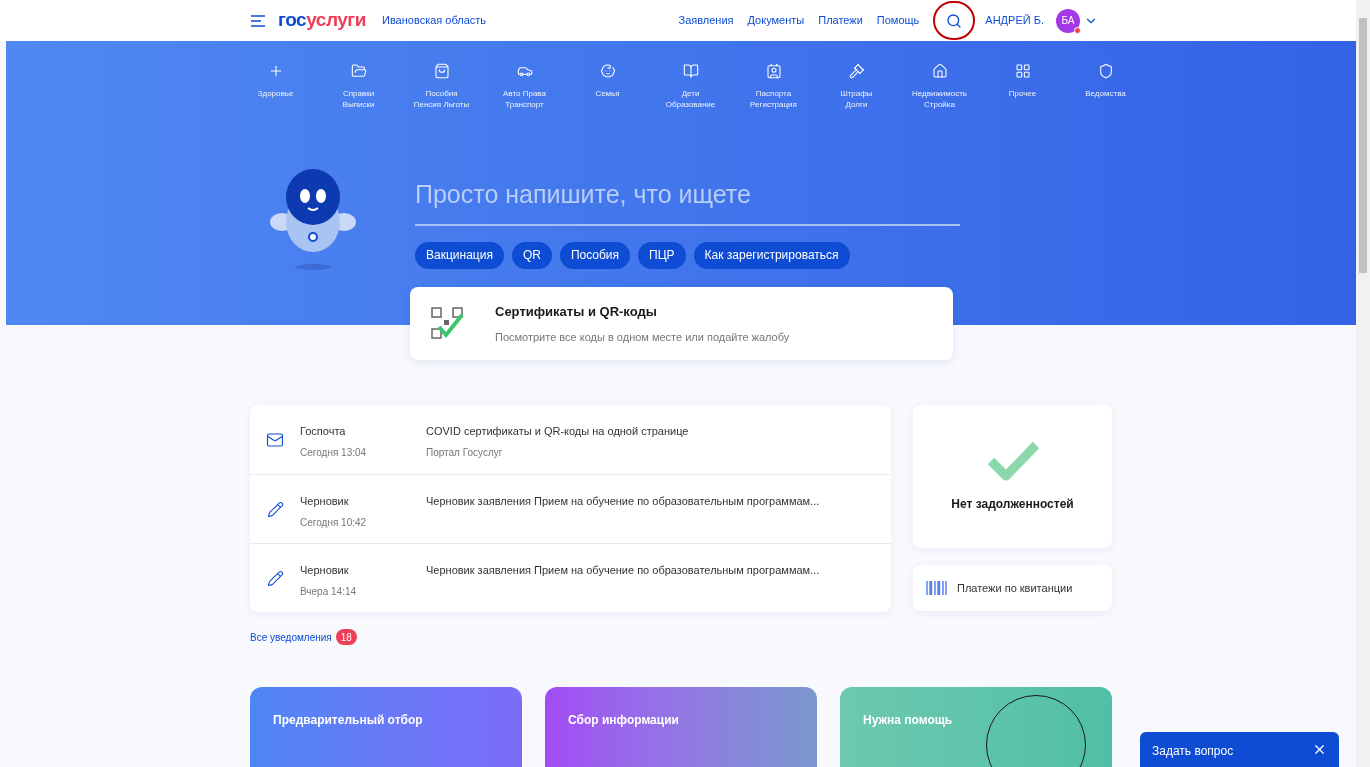 The image size is (1370, 767). I want to click on suggestion-chip: QR, so click(531, 255).